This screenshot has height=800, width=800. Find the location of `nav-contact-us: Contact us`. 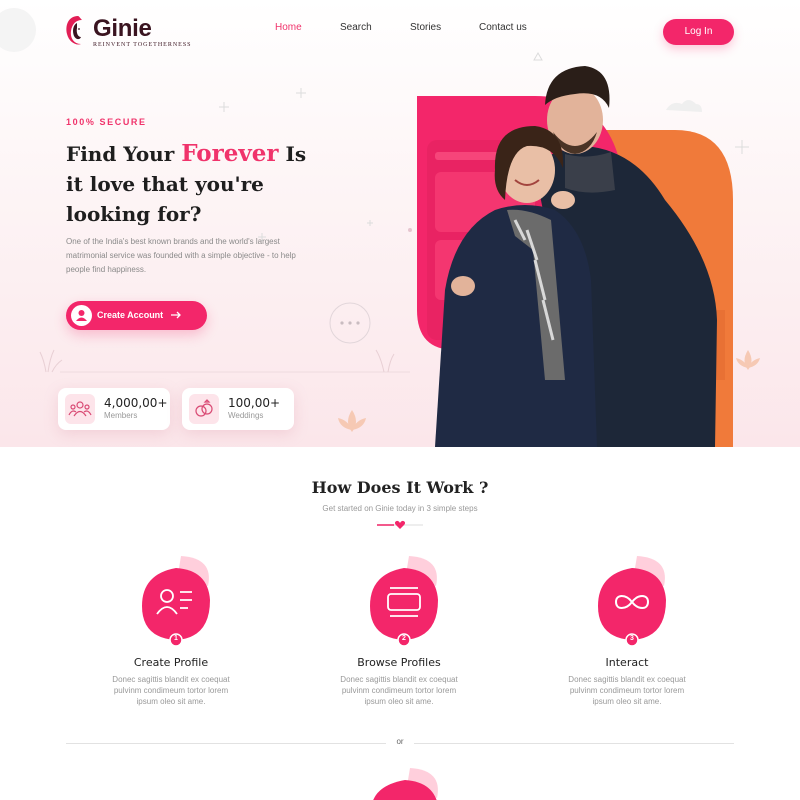

nav-contact-us: Contact us is located at coordinates (503, 27).